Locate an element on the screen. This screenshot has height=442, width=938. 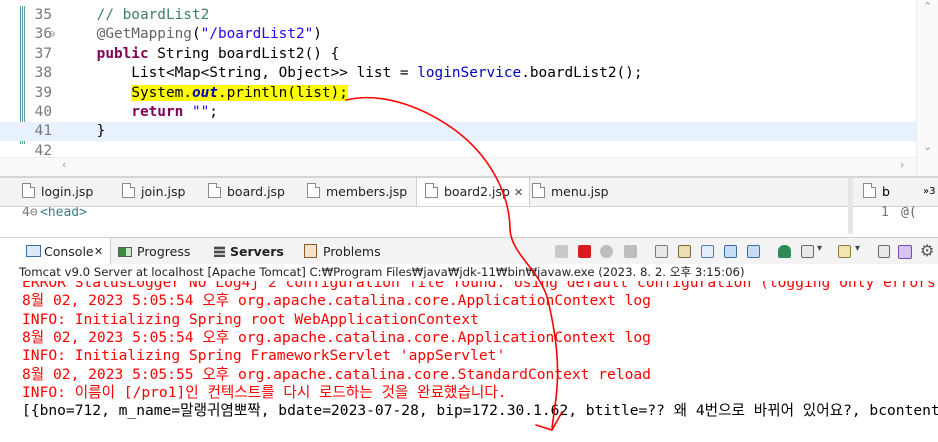
line-number: 4⊖ is located at coordinates (30, 213).